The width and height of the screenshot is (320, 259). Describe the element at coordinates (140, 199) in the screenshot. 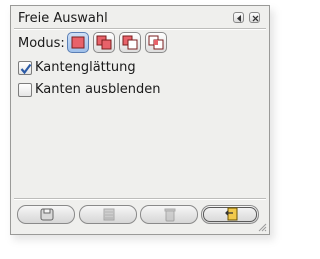

I see `footer-separator` at that location.